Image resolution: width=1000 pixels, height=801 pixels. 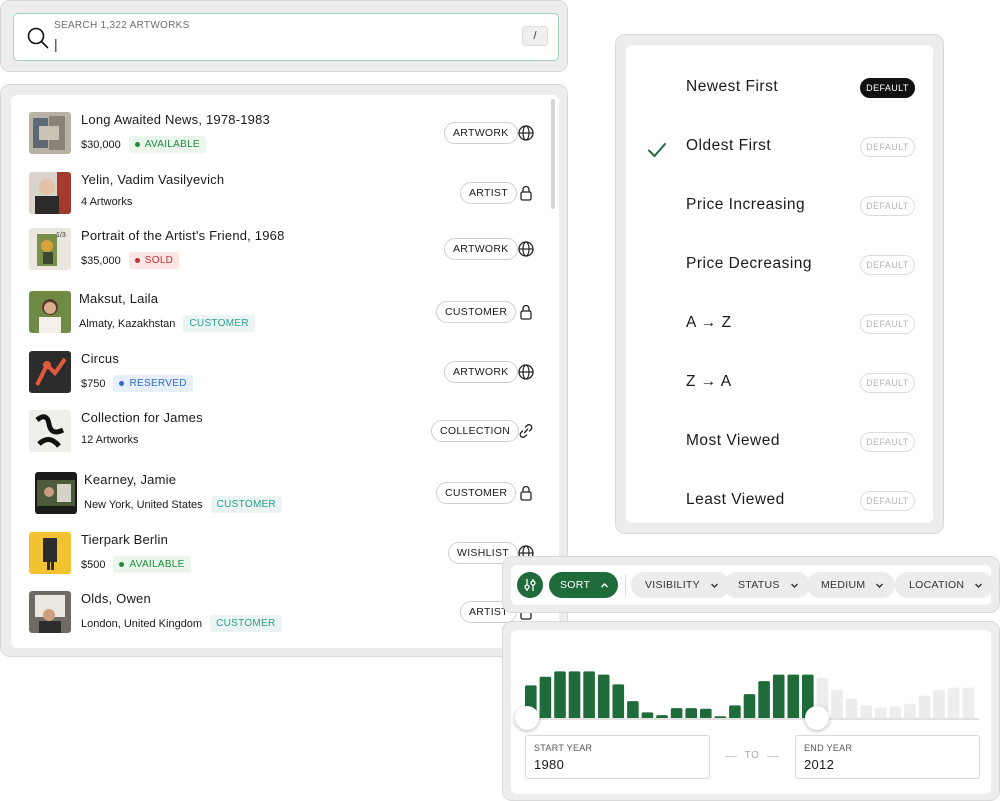 I want to click on sort-option-price-increasing: Price Increasing DEFAULT, so click(x=779, y=212).